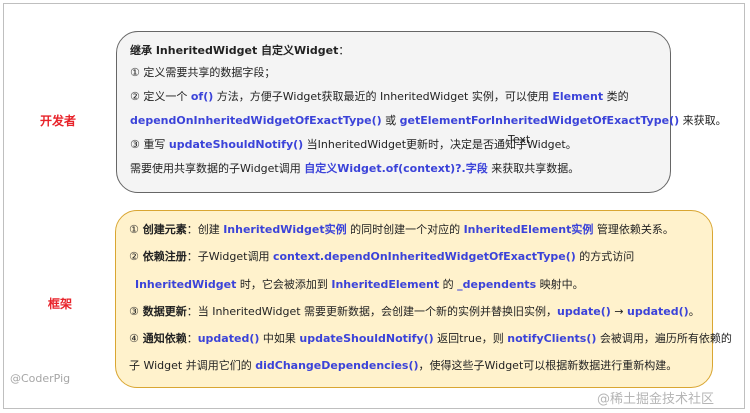 The image size is (750, 413). What do you see at coordinates (240, 50) in the screenshot?
I see `dev-line-1: 继承 InheritedWidget 自定义Widget：` at bounding box center [240, 50].